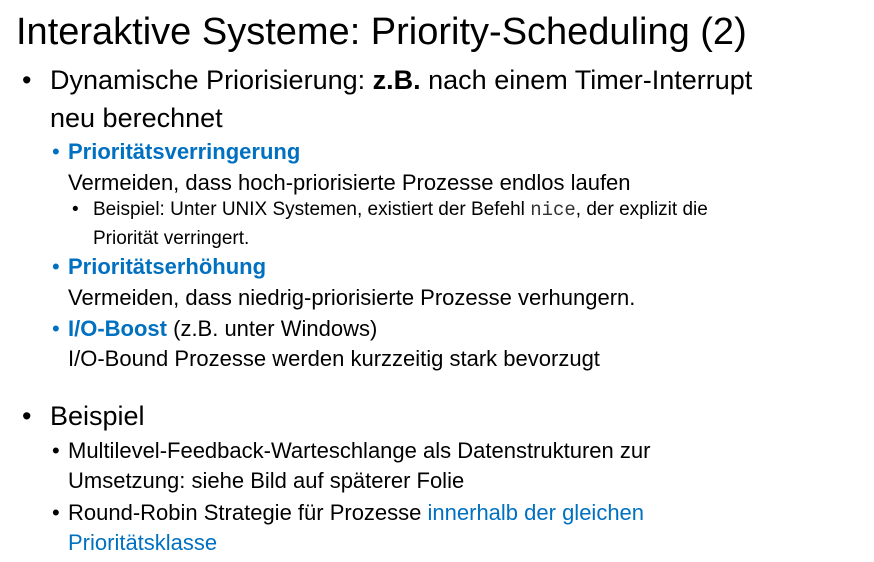 The width and height of the screenshot is (874, 562). Describe the element at coordinates (641, 209) in the screenshot. I see `text: , der explizit die` at that location.